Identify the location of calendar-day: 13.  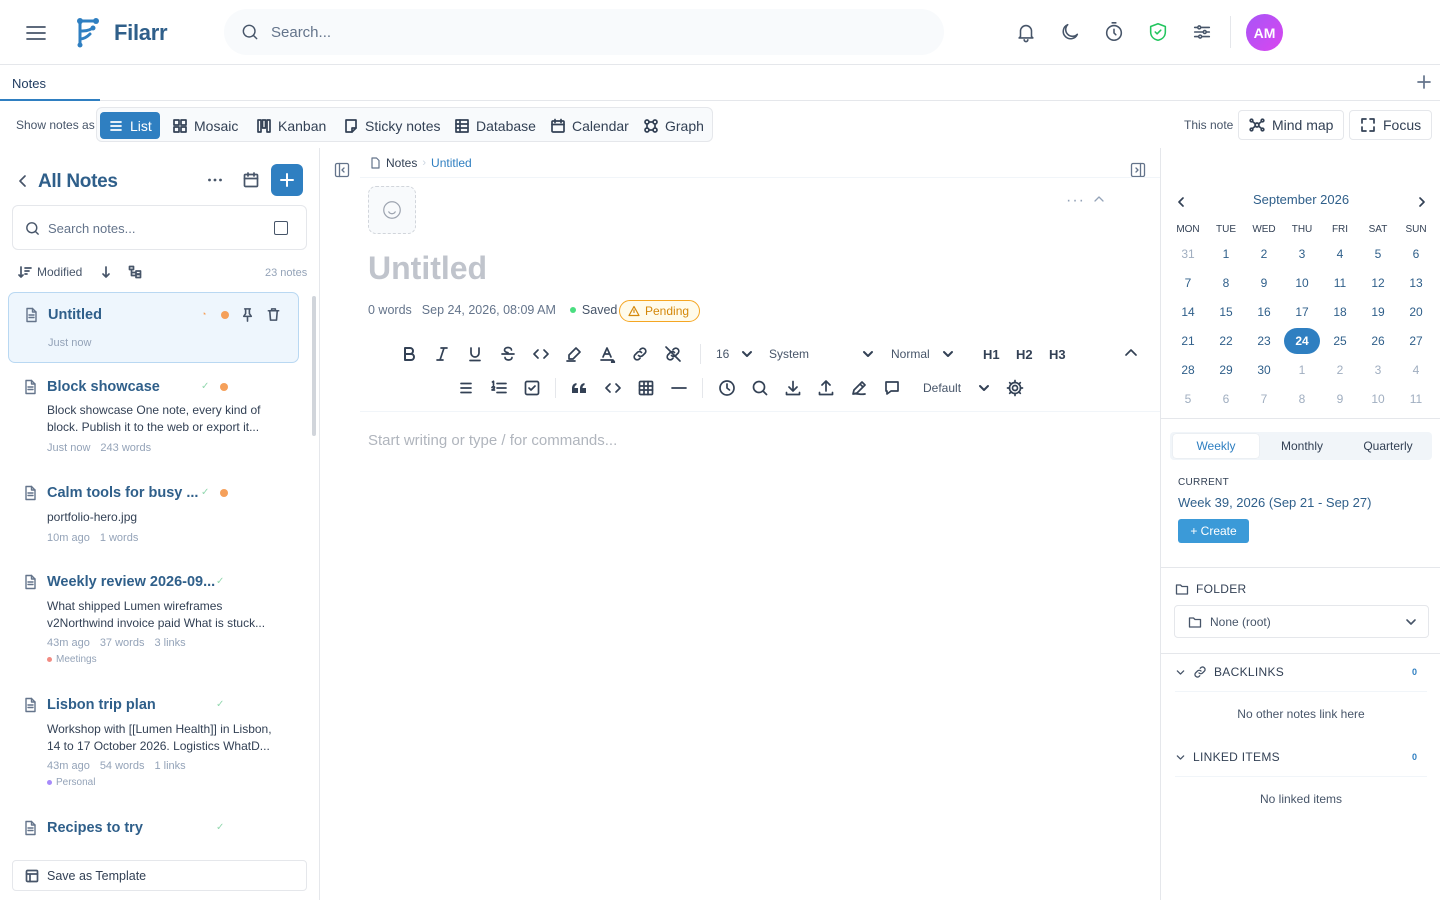
(1416, 283).